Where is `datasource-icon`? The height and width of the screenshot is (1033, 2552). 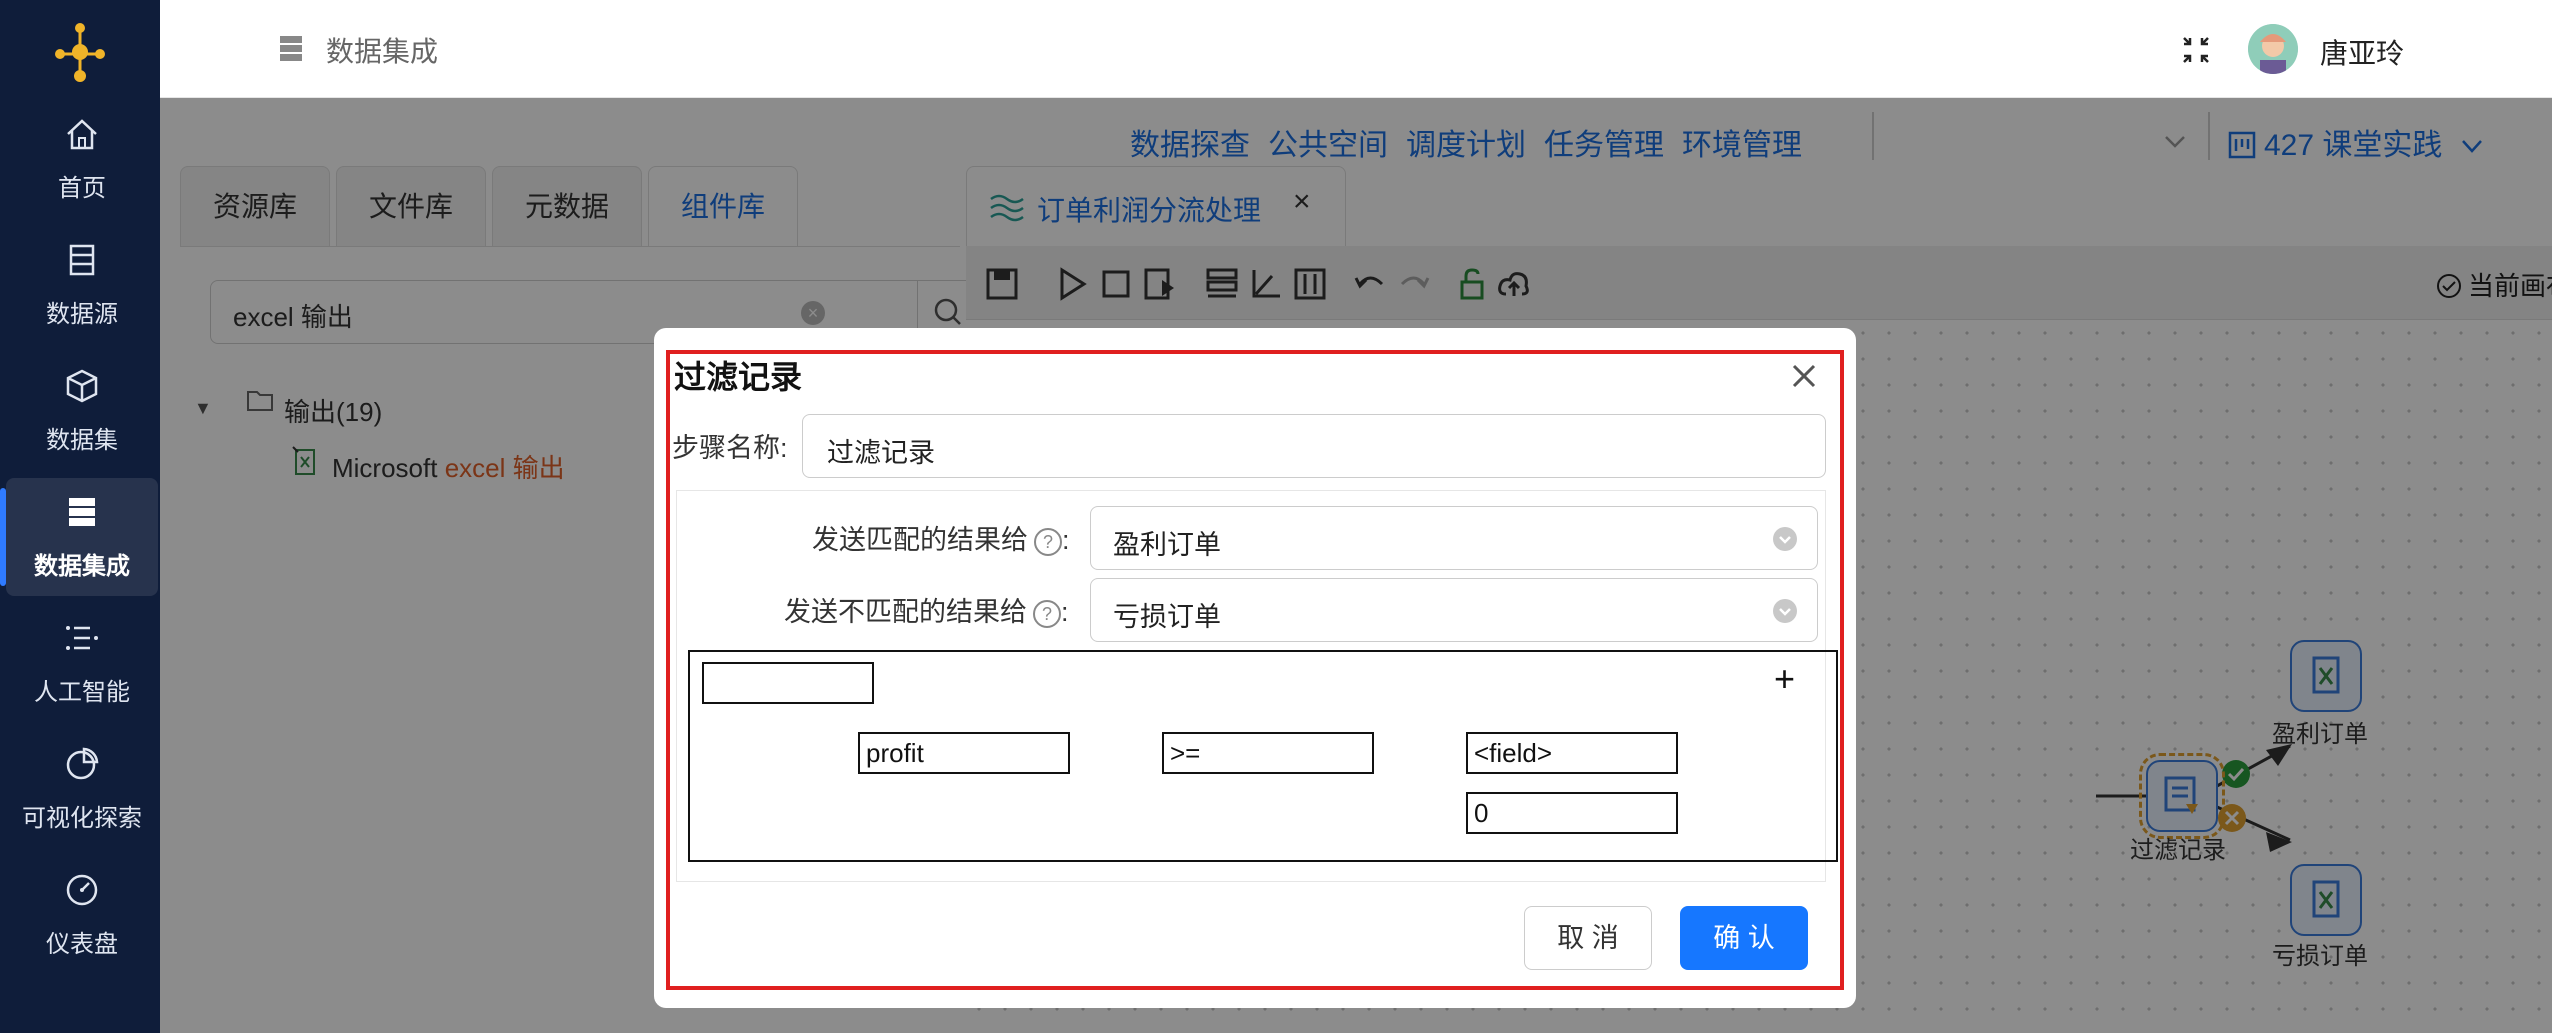
datasource-icon is located at coordinates (82, 260).